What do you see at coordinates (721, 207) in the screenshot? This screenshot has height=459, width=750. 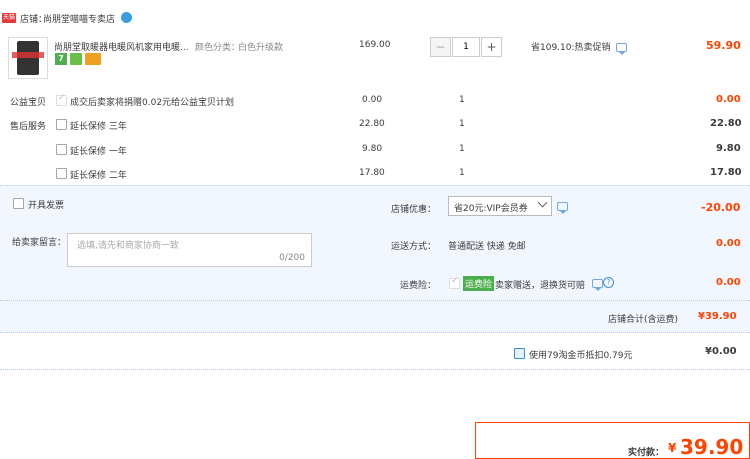 I see `shop-discount-amount: -20.00` at bounding box center [721, 207].